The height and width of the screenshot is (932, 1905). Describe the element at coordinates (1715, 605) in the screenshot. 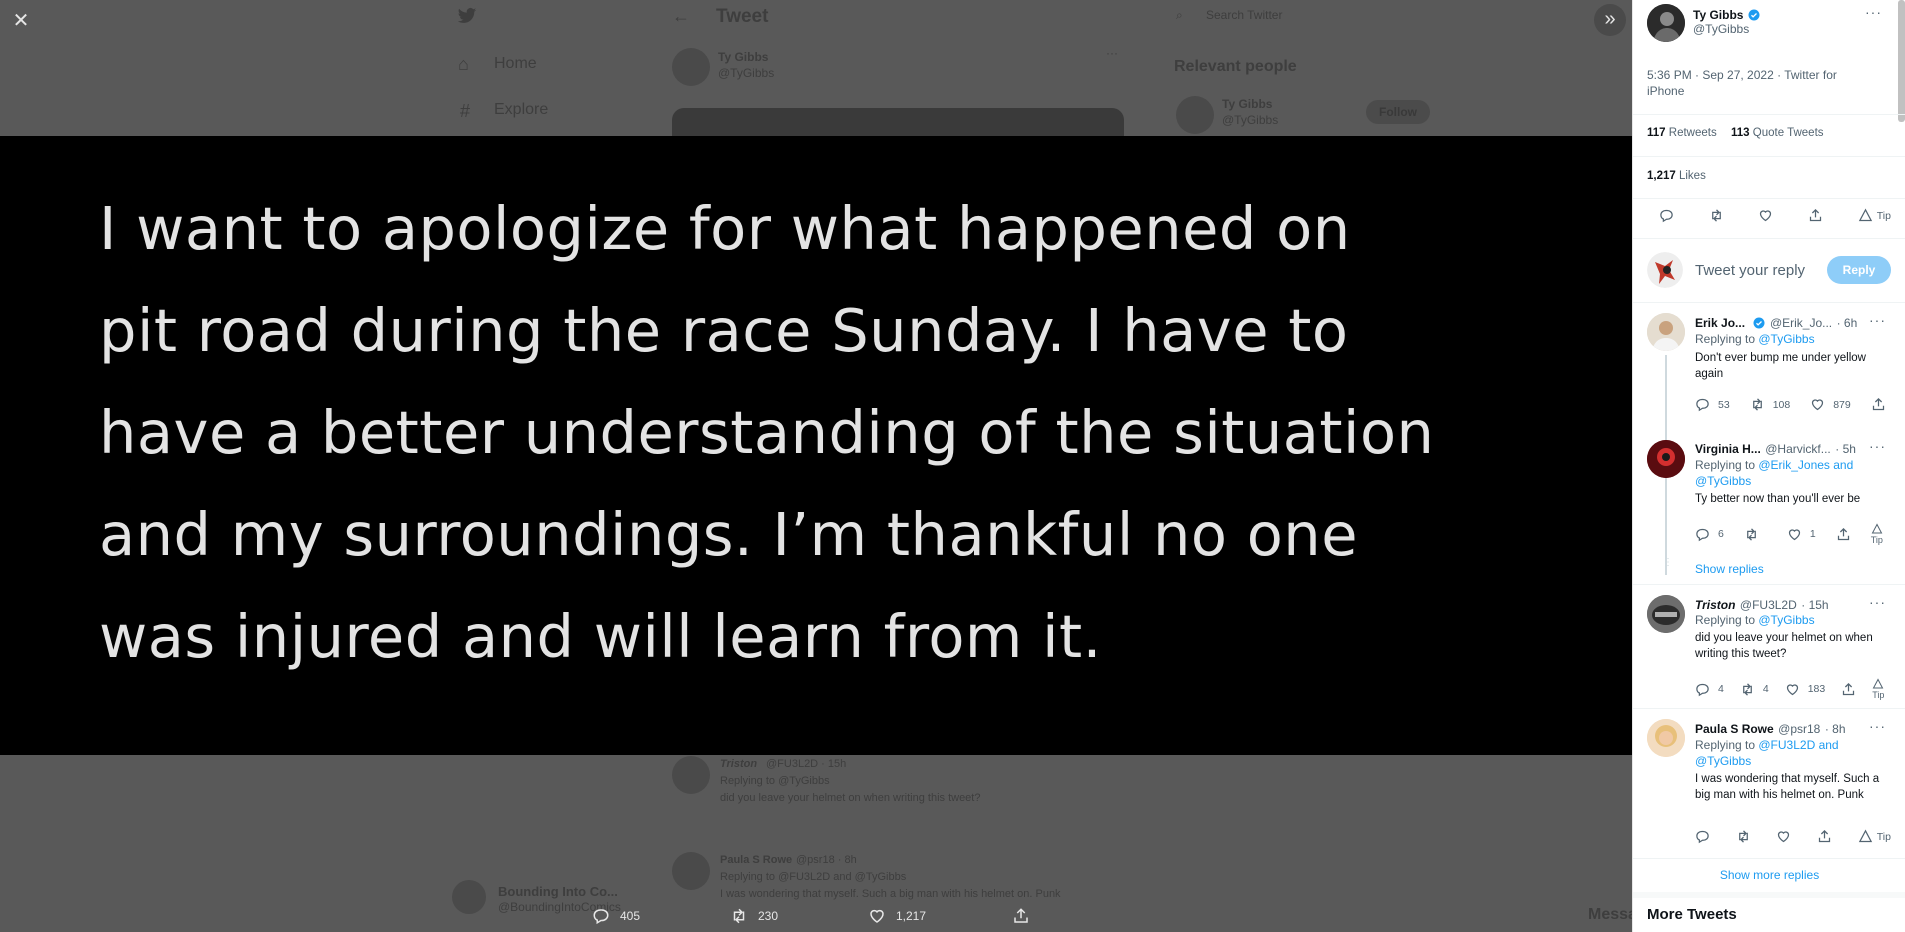

I see `reply-name: Triston` at that location.